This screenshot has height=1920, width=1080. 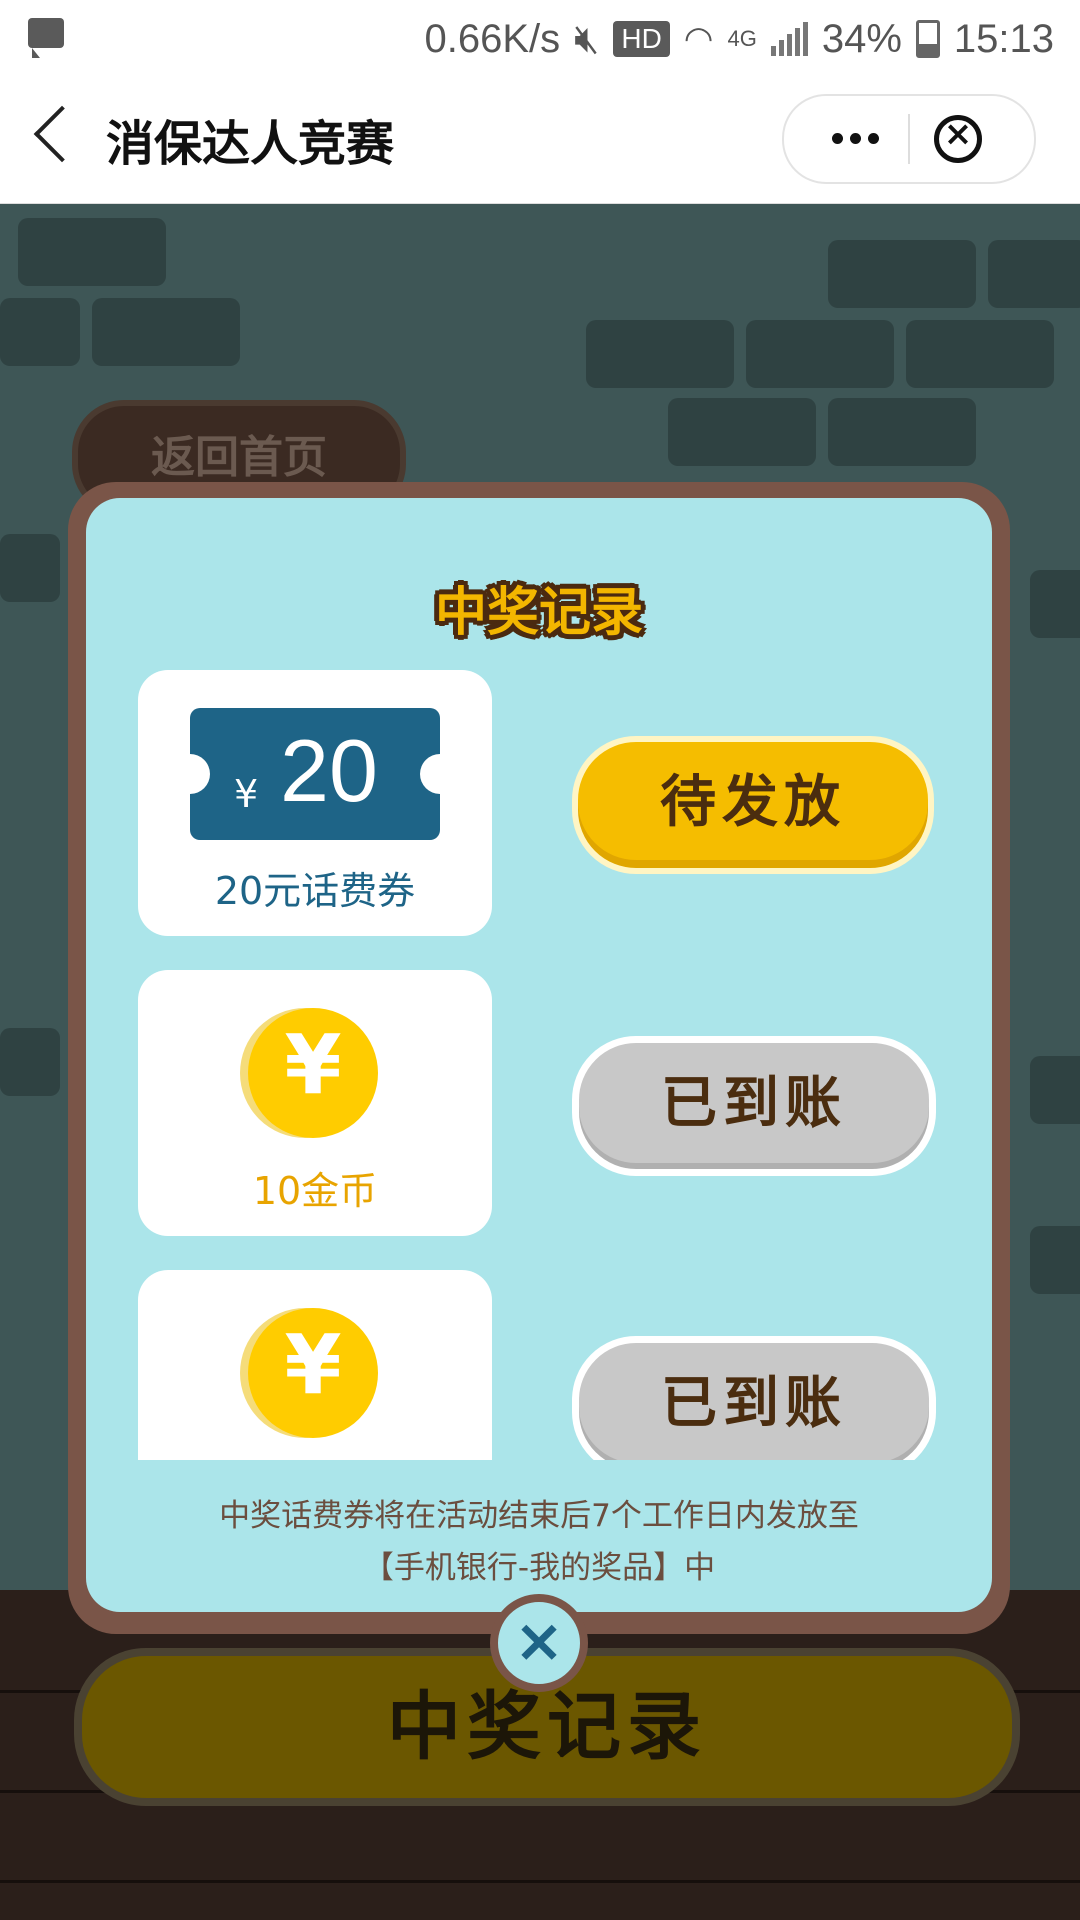 What do you see at coordinates (539, 1365) in the screenshot?
I see `list-item: ¥ 已到账` at bounding box center [539, 1365].